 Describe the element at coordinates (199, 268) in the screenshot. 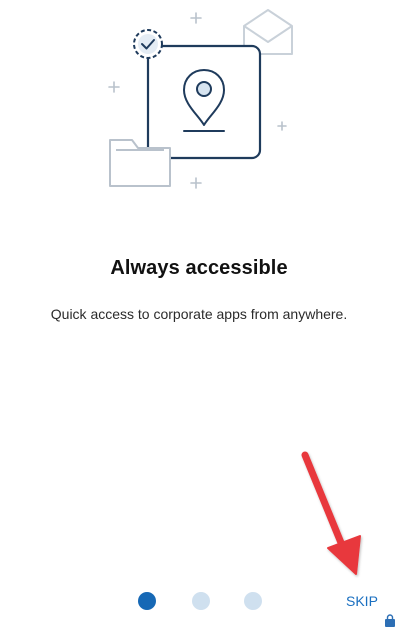

I see `onboarding-headline: Always accessible` at that location.